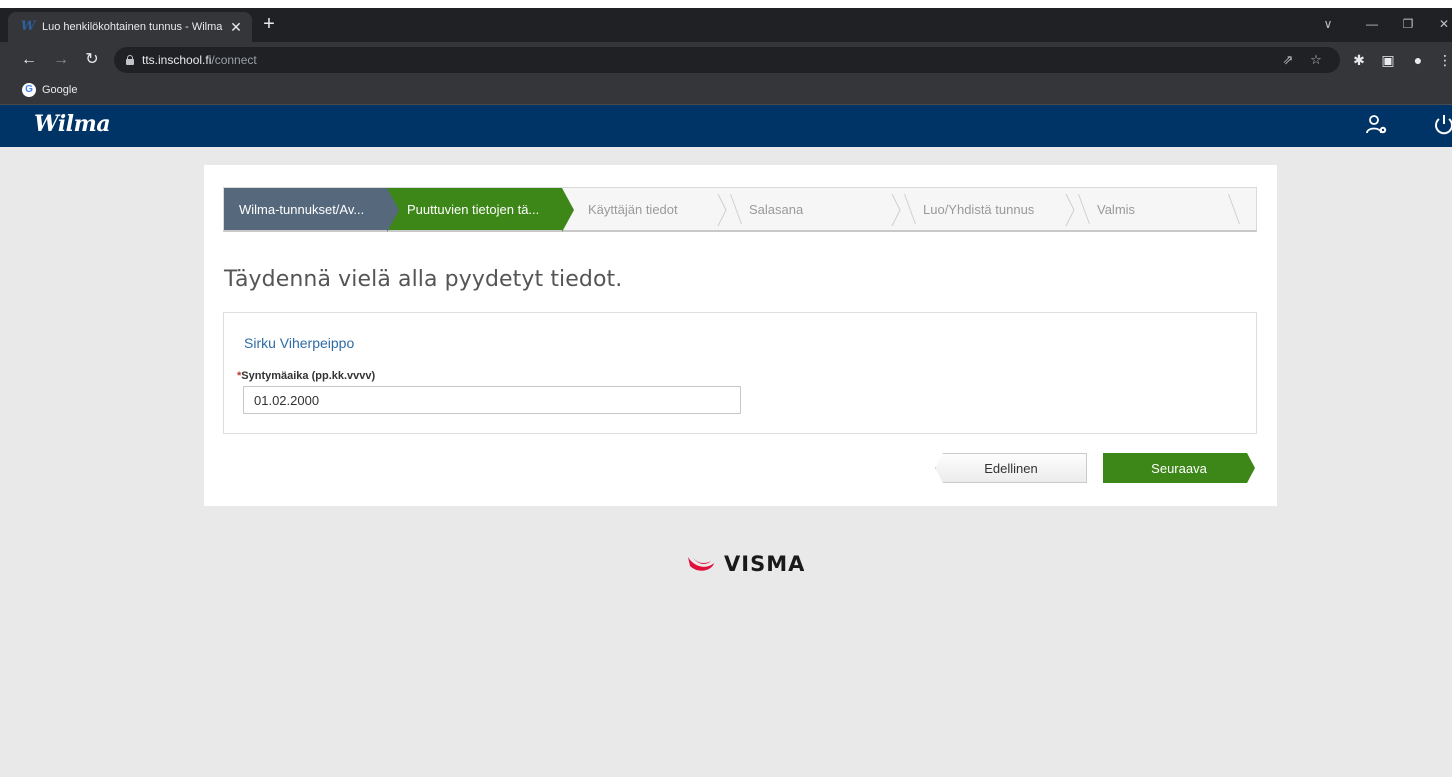  What do you see at coordinates (1443, 60) in the screenshot?
I see `menu-icon: ⋮` at bounding box center [1443, 60].